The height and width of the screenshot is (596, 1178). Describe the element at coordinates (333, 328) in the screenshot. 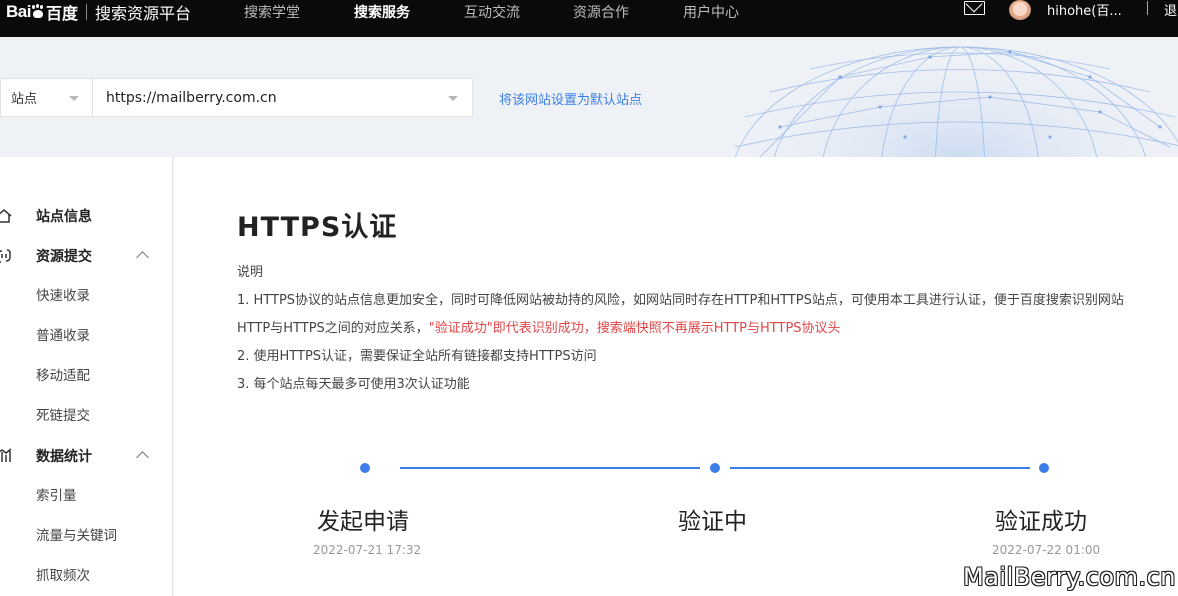

I see `desc-line-2-text: HTTP与HTTPS之间的对应关系，` at that location.